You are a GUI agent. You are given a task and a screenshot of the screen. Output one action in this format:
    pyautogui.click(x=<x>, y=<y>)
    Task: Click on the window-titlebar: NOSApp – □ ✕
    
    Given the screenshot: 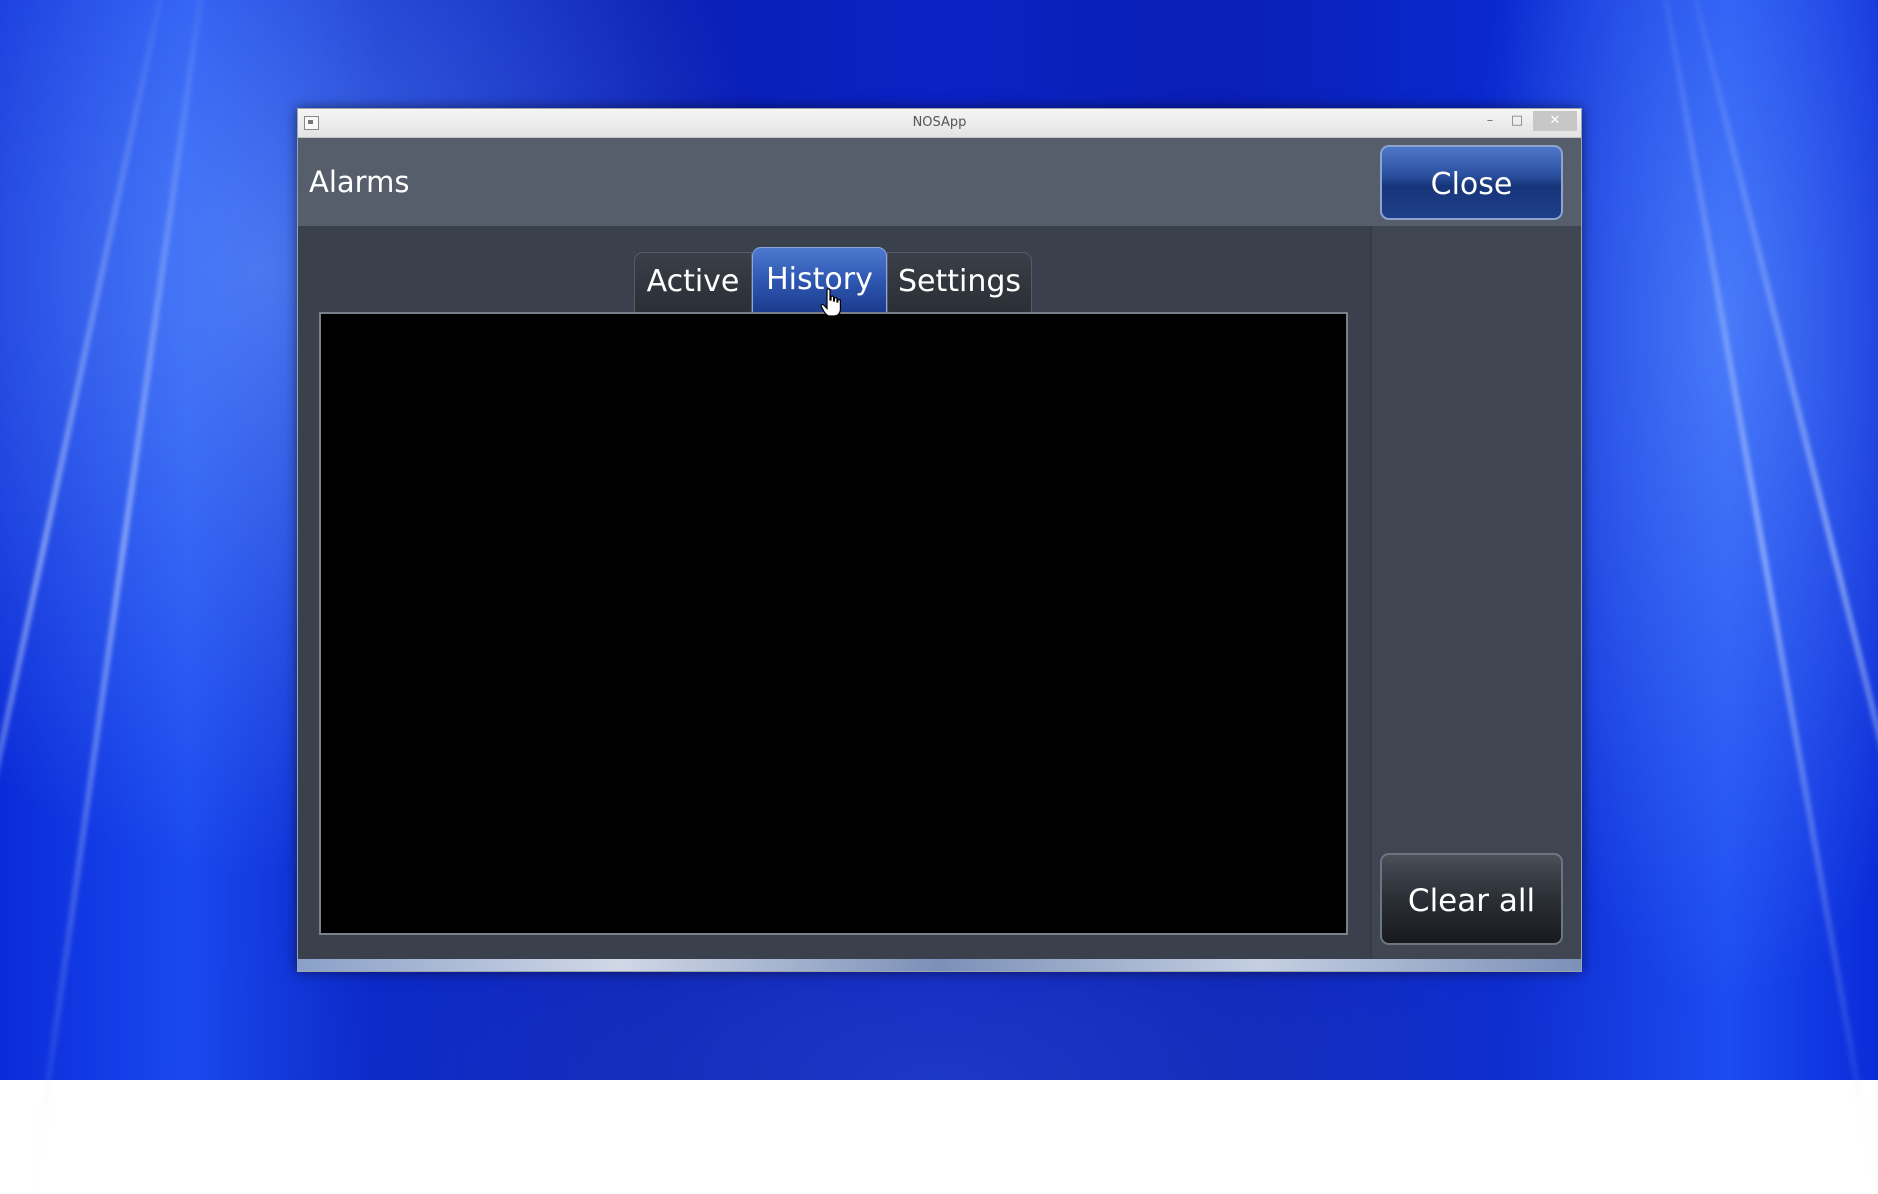 What is the action you would take?
    pyautogui.click(x=939, y=123)
    